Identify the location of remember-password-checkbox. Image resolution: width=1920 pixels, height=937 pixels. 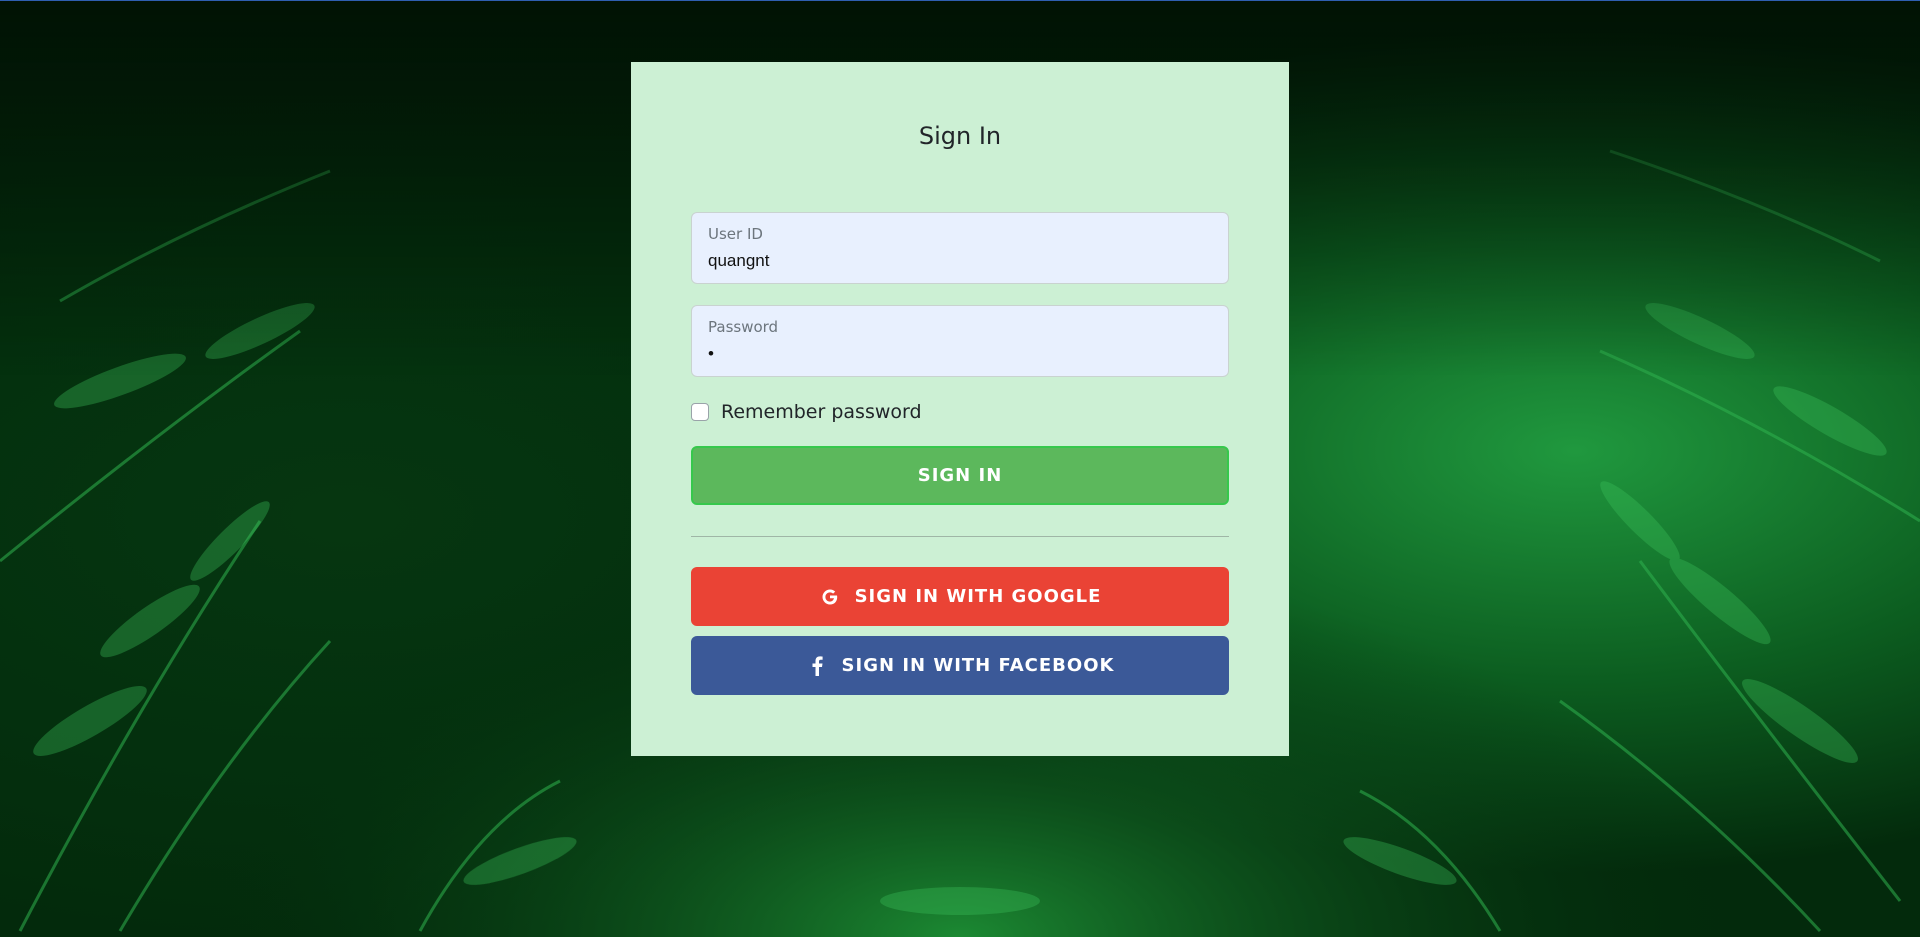
(700, 412).